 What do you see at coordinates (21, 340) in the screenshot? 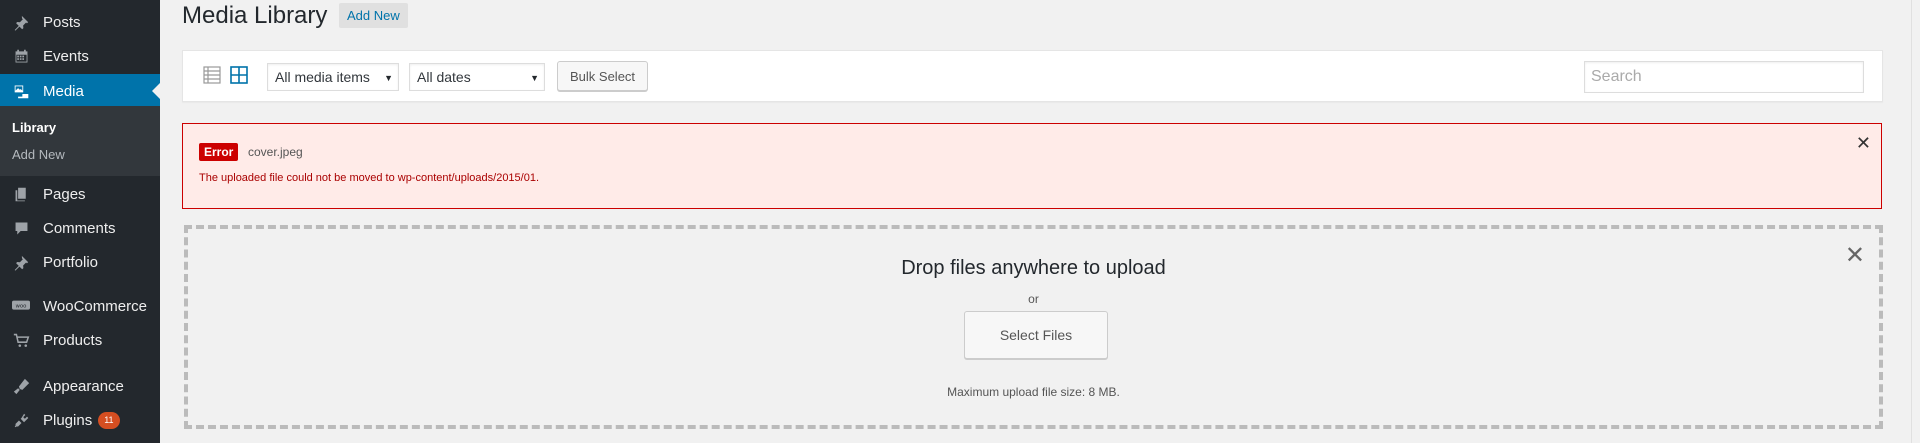
I see `cart-icon` at bounding box center [21, 340].